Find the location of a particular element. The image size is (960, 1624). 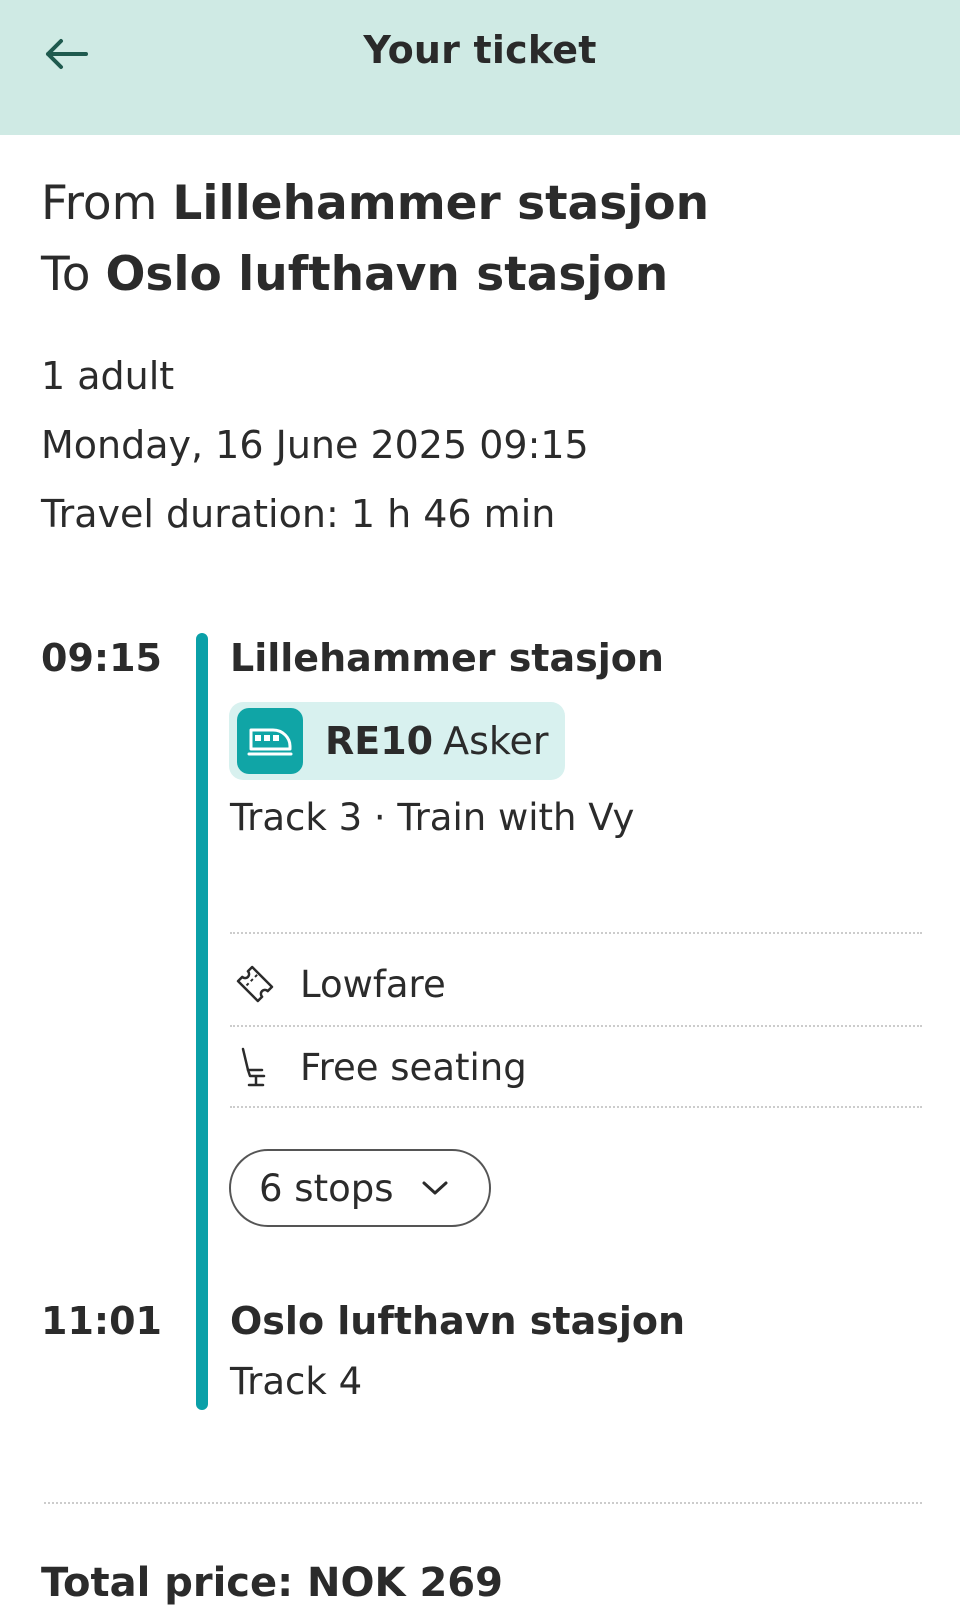

to-label: To is located at coordinates (66, 274).